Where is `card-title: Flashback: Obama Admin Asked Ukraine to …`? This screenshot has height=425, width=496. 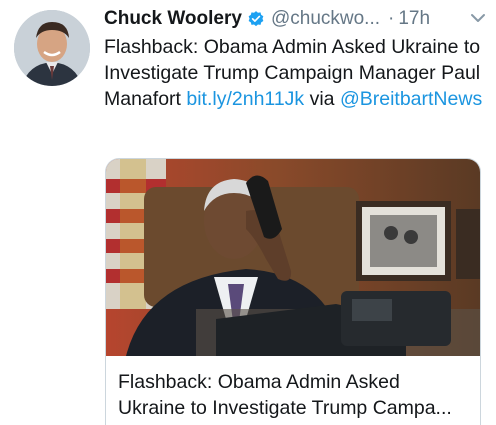
card-title: Flashback: Obama Admin Asked Ukraine to … is located at coordinates (294, 395).